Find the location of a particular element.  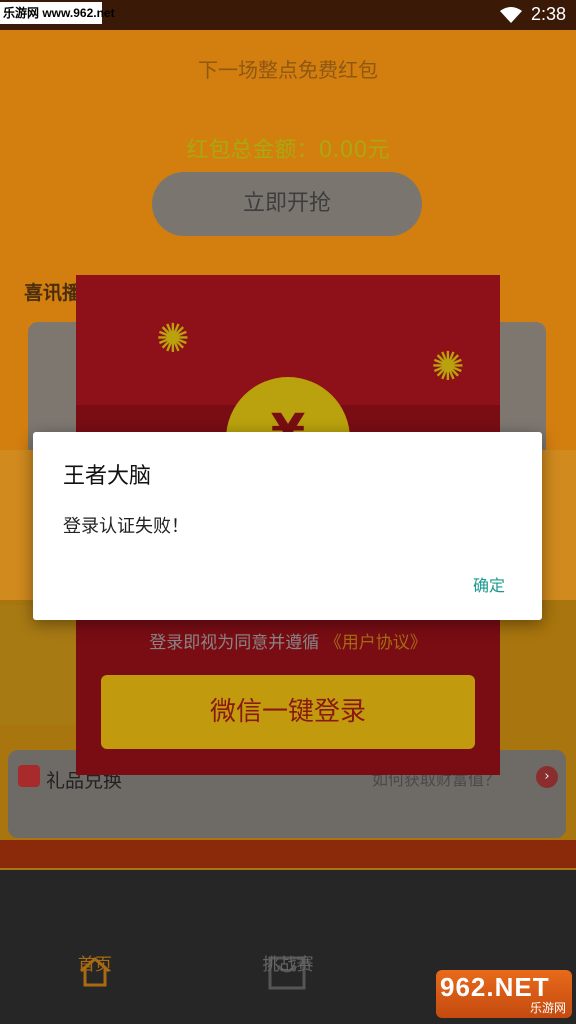

watermark-small: 乐游网 is located at coordinates (547, 1008).